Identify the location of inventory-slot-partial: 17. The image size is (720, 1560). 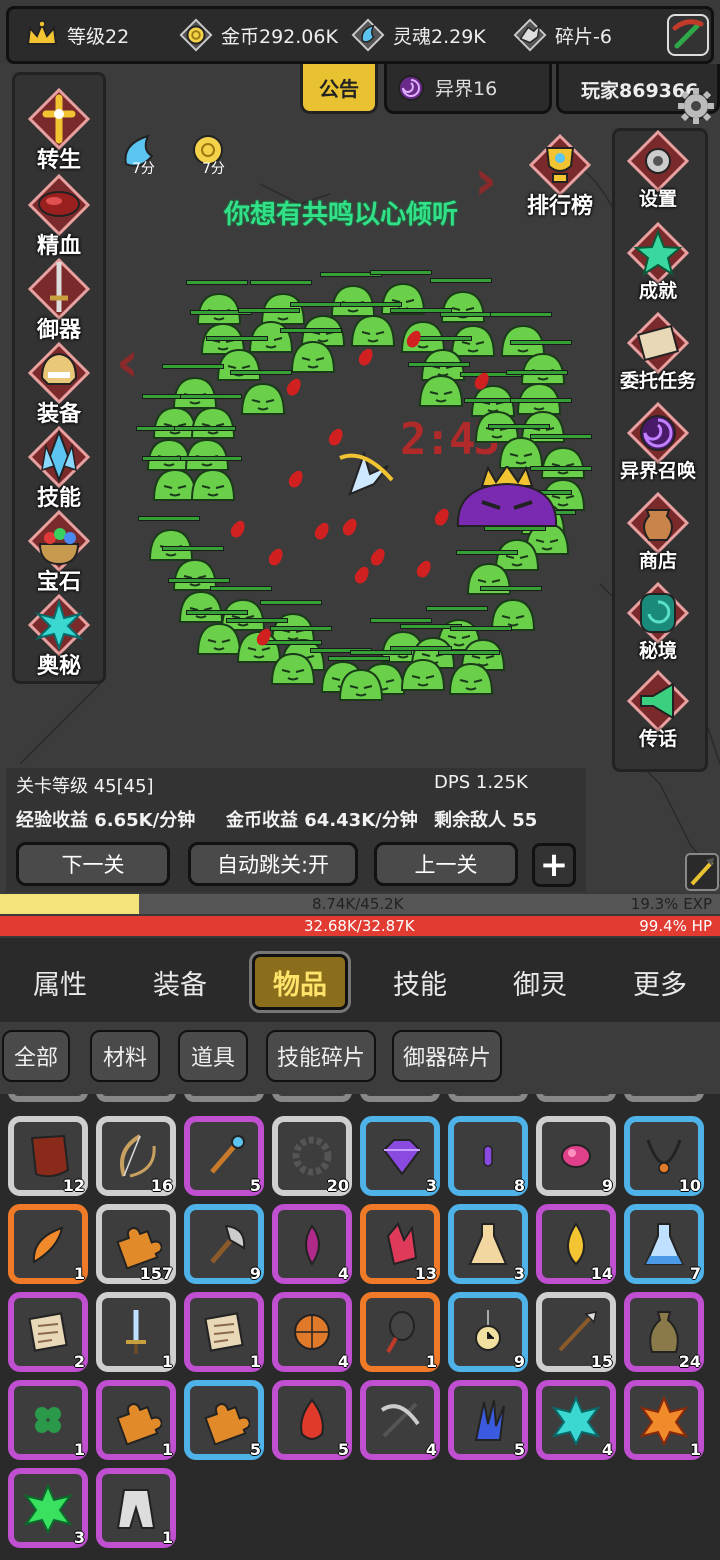
(488, 1098).